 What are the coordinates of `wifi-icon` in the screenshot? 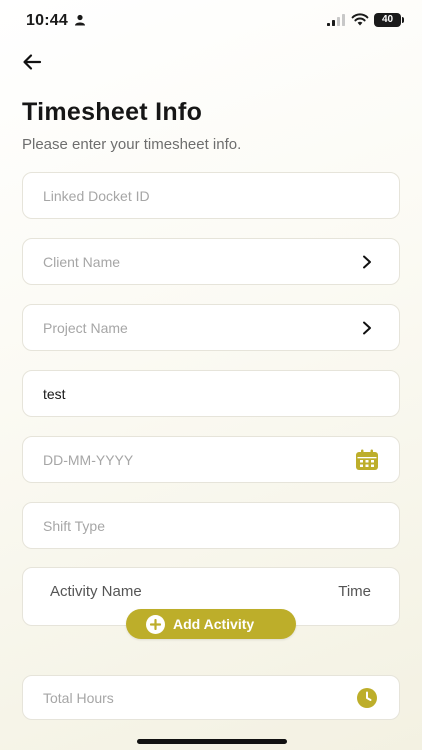 It's located at (360, 19).